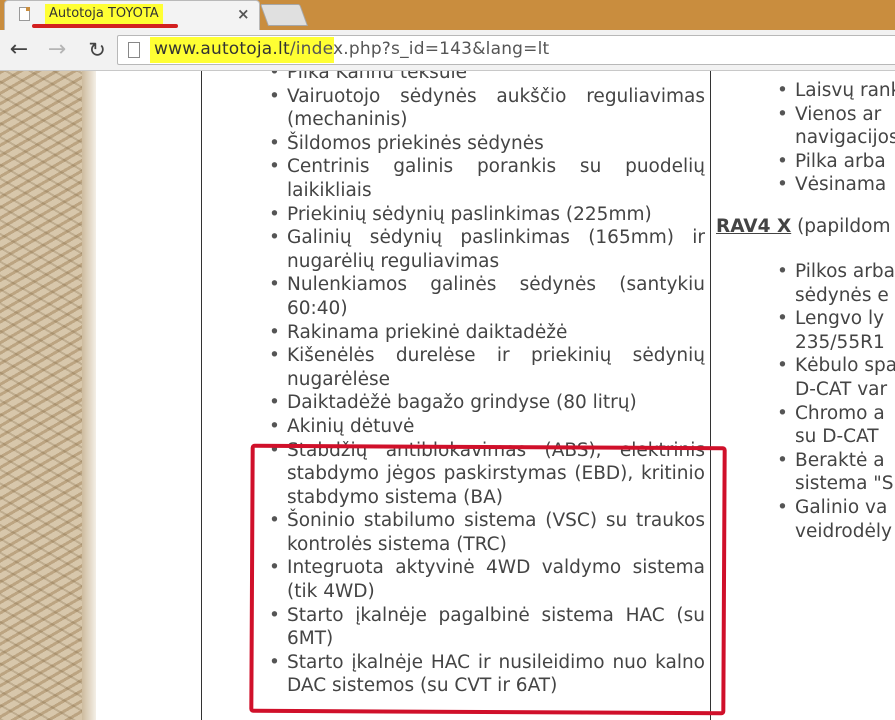 The width and height of the screenshot is (895, 720). What do you see at coordinates (753, 226) in the screenshot?
I see `rav4-x-heading-bold: RAV4 X` at bounding box center [753, 226].